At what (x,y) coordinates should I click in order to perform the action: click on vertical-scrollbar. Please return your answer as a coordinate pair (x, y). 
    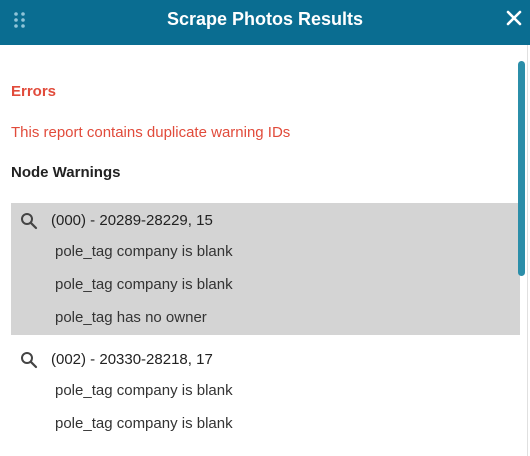
    Looking at the image, I should click on (521, 168).